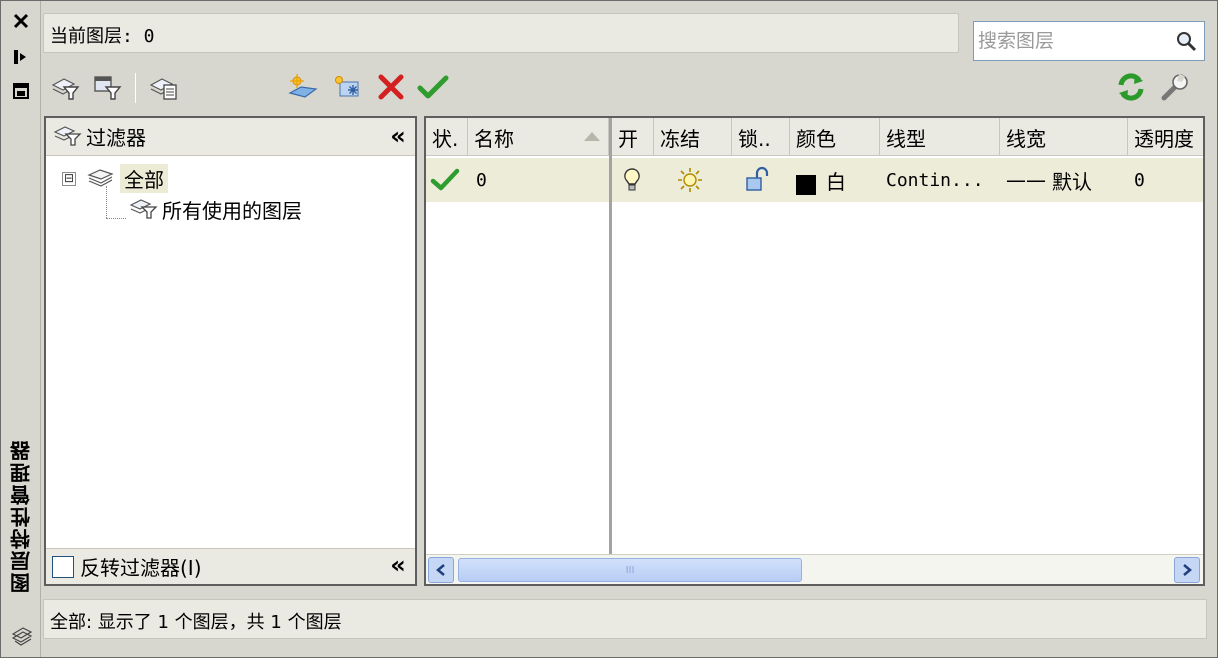 The image size is (1218, 658). What do you see at coordinates (481, 180) in the screenshot?
I see `layer-name: 0` at bounding box center [481, 180].